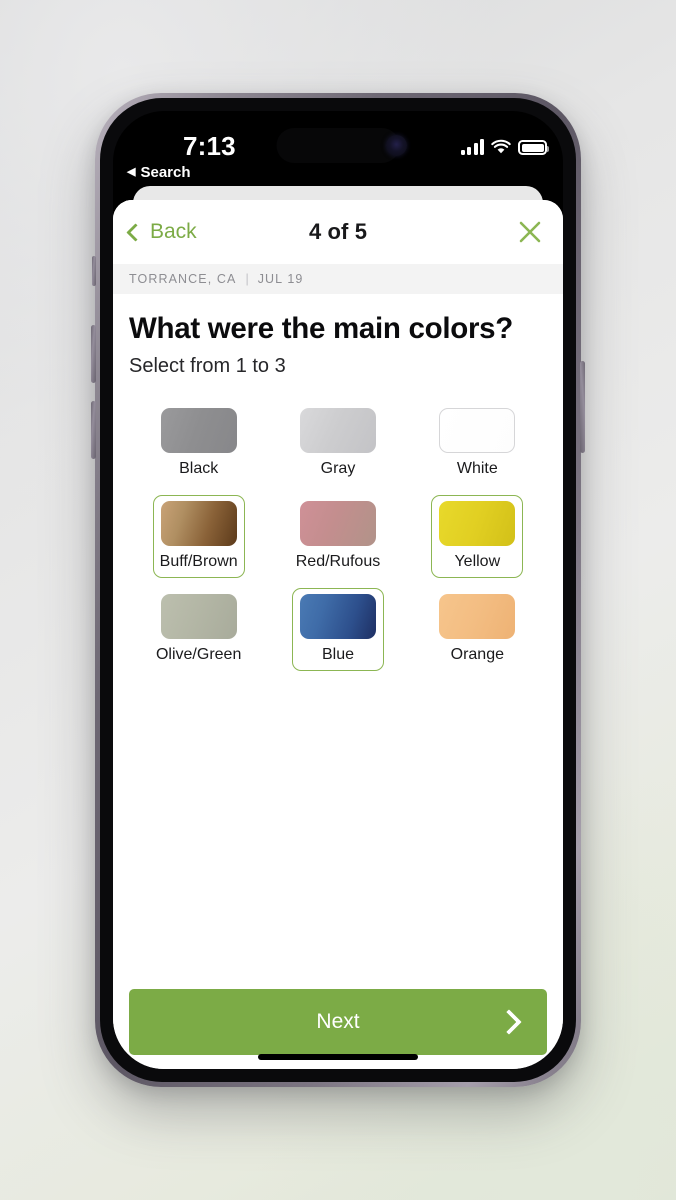  What do you see at coordinates (477, 654) in the screenshot?
I see `color-option-label: Orange` at bounding box center [477, 654].